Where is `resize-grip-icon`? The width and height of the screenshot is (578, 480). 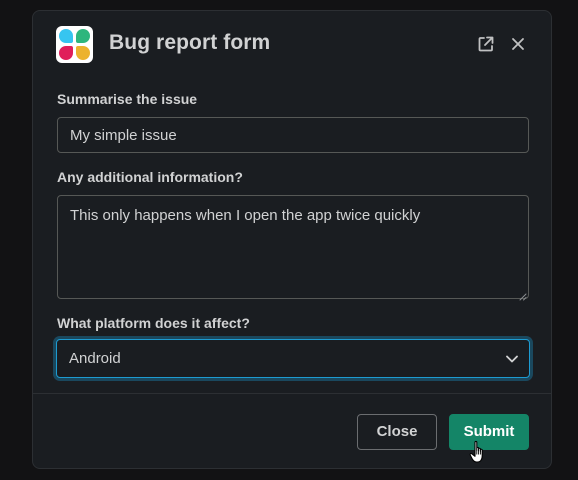 resize-grip-icon is located at coordinates (522, 294).